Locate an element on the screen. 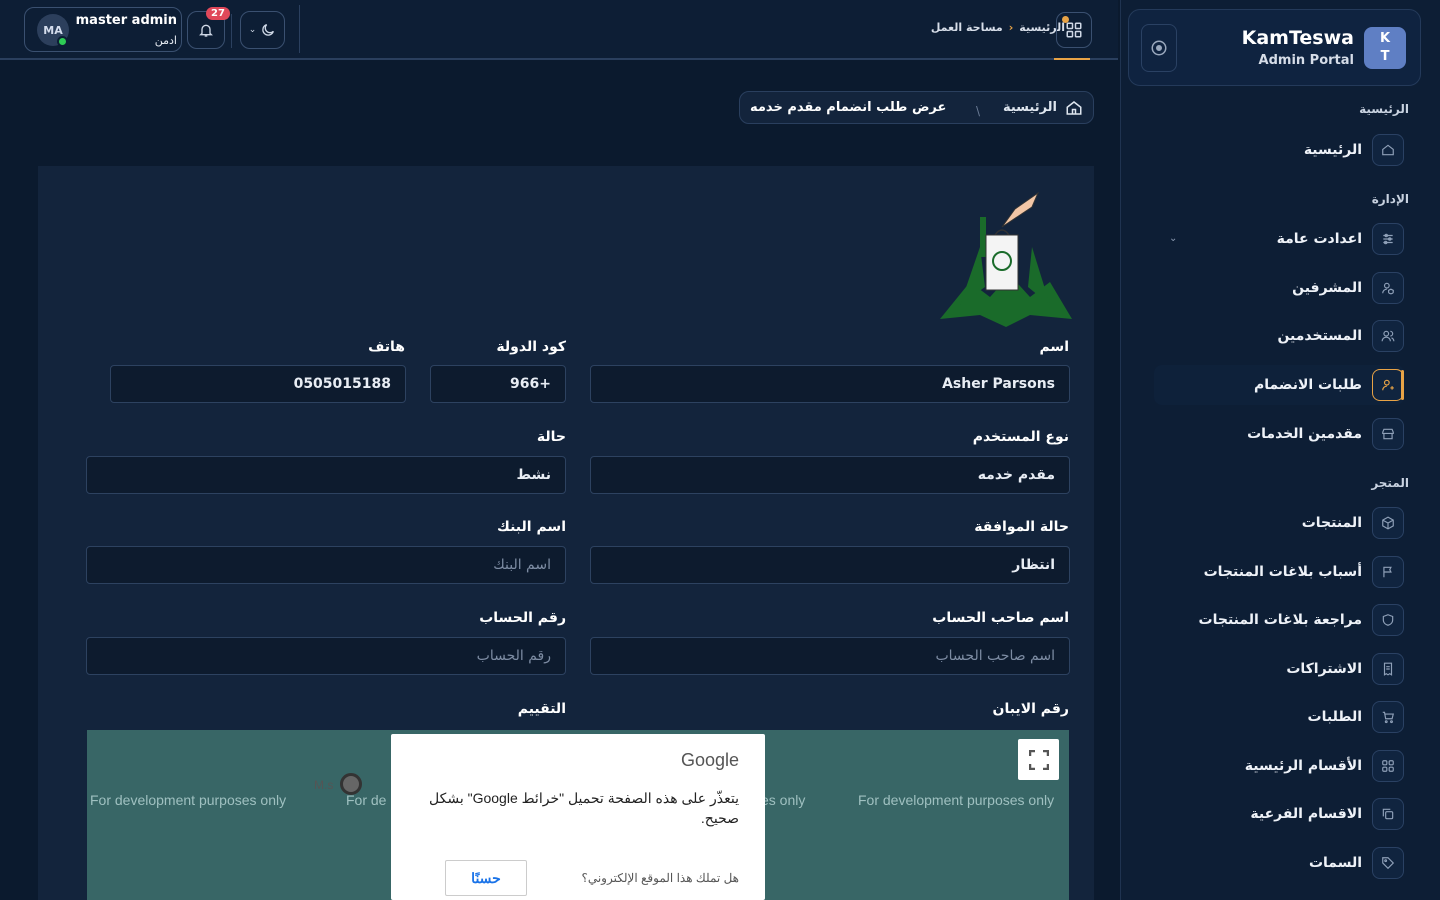  sidebar-item-service-providers: مقدمين الخدمات is located at coordinates (1279, 434).